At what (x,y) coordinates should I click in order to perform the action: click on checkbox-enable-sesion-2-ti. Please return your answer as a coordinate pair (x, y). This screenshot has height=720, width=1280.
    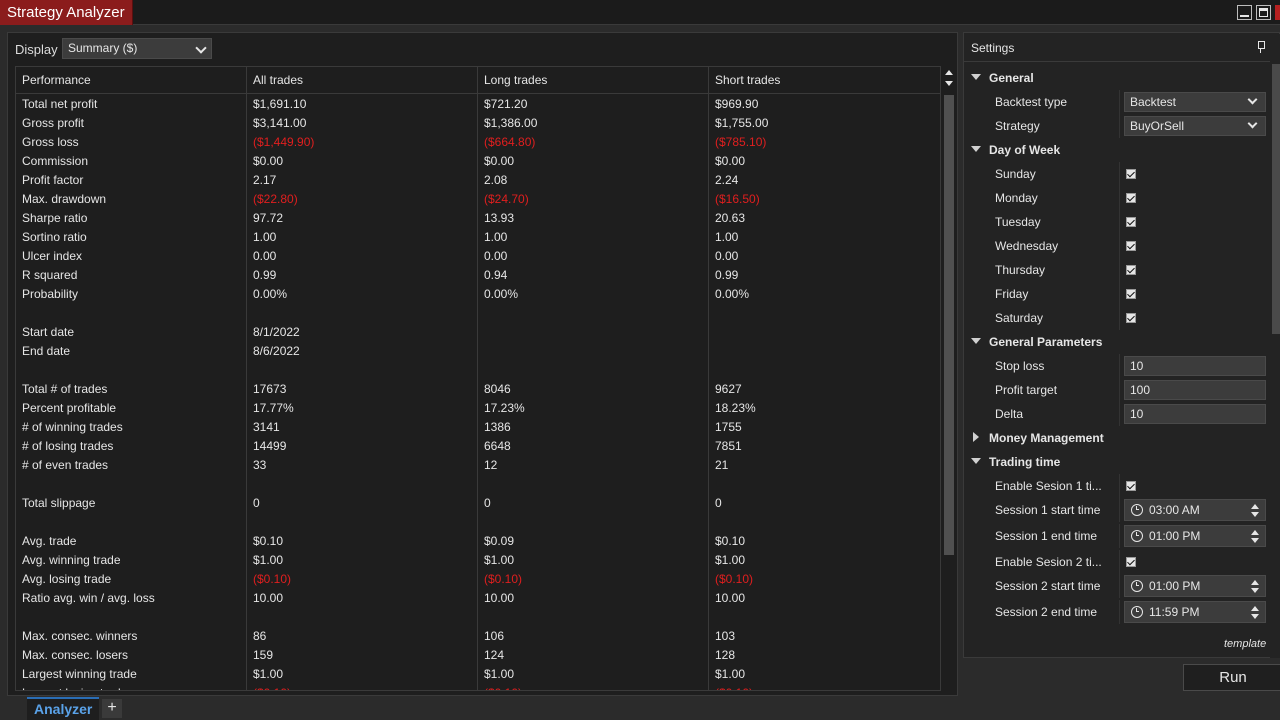
    Looking at the image, I should click on (1131, 562).